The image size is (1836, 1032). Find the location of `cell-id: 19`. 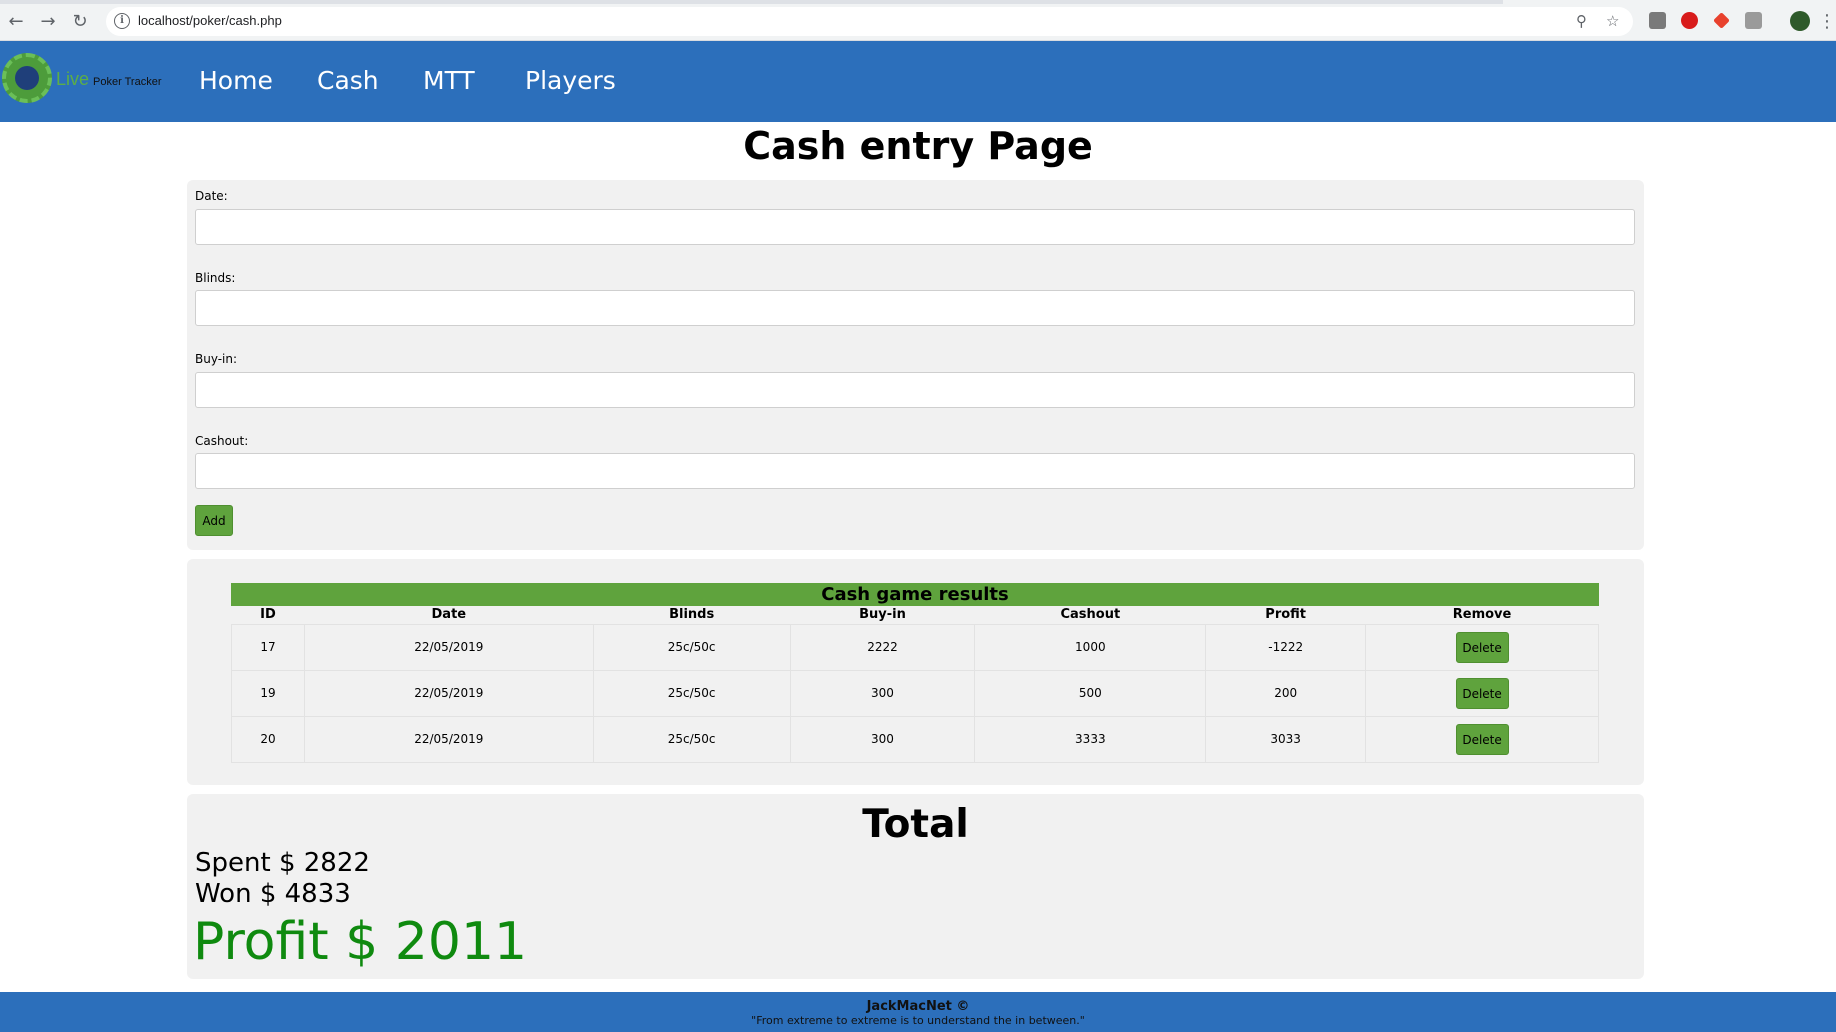

cell-id: 19 is located at coordinates (268, 692).